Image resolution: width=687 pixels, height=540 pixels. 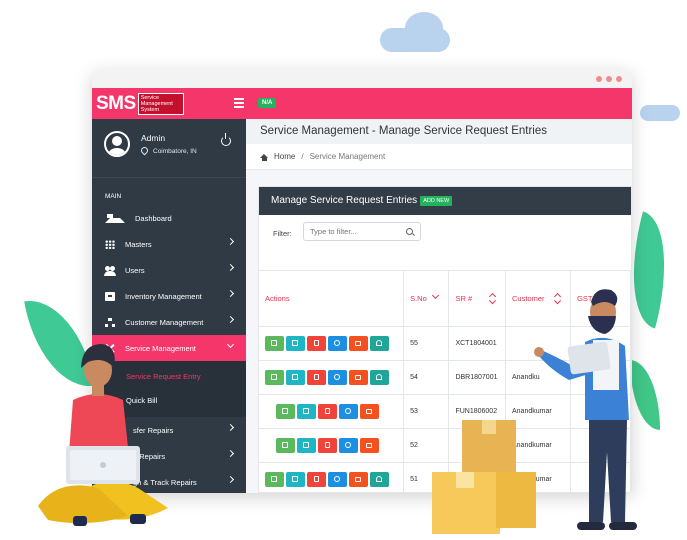 What do you see at coordinates (169, 244) in the screenshot?
I see `sidebar-item-masters: Masters` at bounding box center [169, 244].